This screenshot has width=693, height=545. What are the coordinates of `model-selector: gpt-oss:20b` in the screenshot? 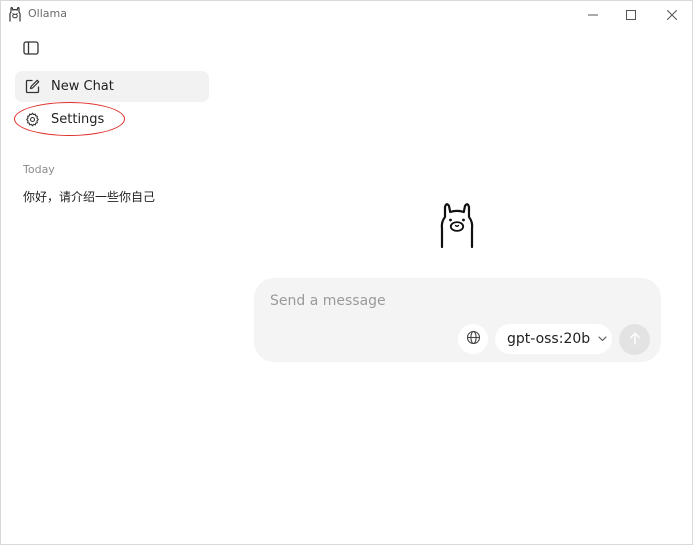 It's located at (553, 339).